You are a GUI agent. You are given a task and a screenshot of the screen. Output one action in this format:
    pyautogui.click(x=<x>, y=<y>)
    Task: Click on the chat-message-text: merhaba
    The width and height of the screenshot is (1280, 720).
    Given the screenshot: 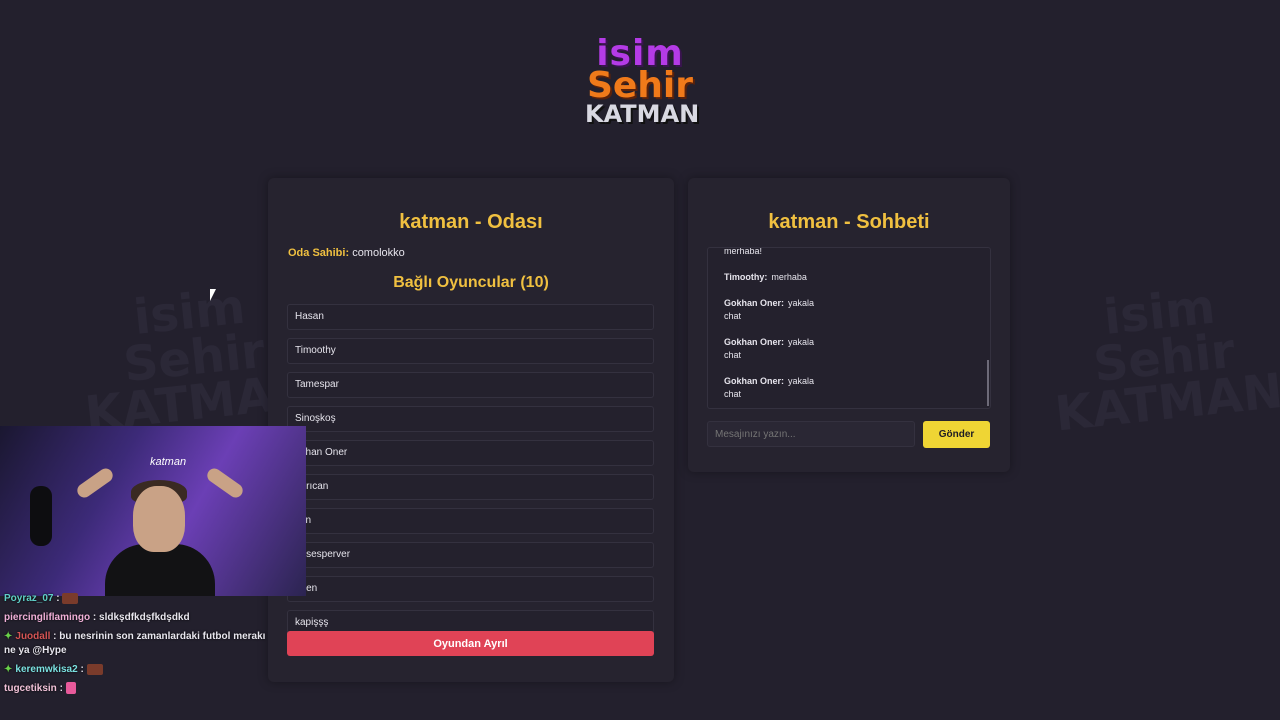 What is the action you would take?
    pyautogui.click(x=789, y=277)
    